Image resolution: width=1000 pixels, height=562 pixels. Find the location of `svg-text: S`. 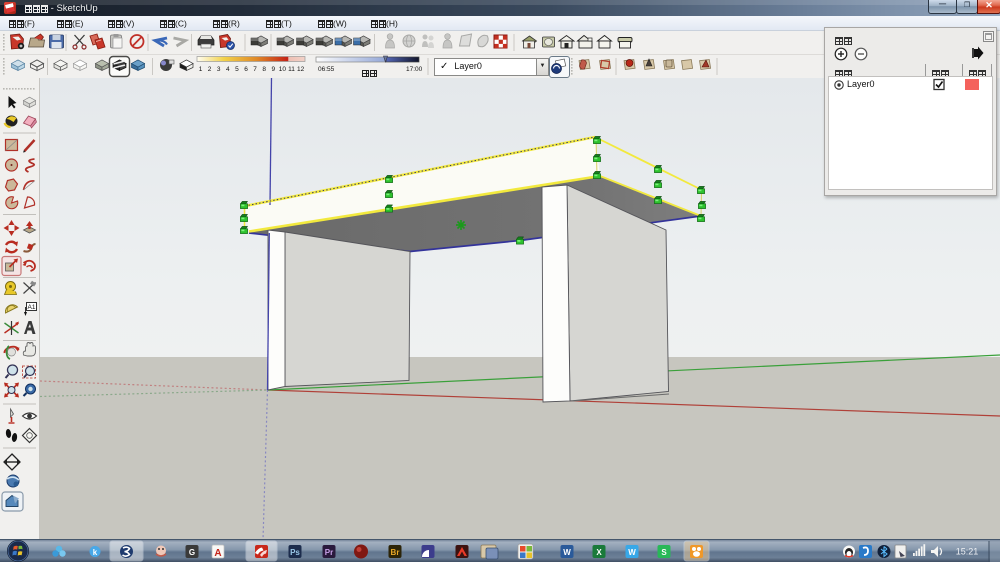

svg-text: S is located at coordinates (664, 552).